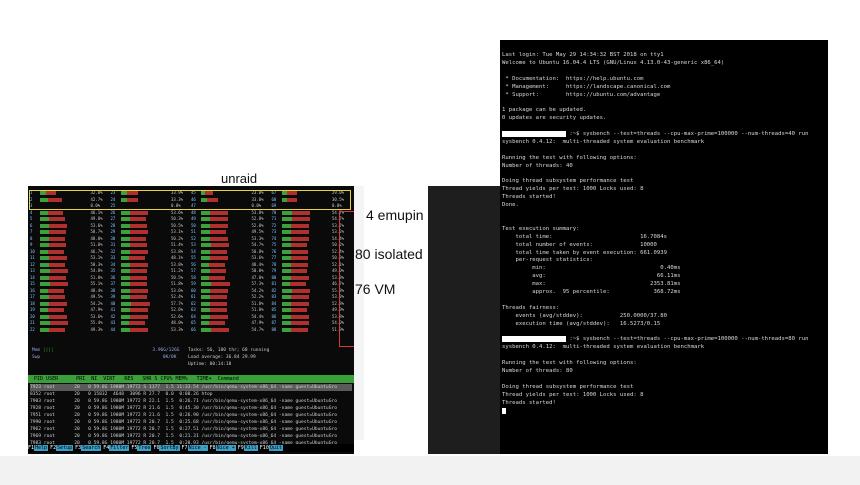 The image size is (860, 485). Describe the element at coordinates (88, 448) in the screenshot. I see `fkey-search: F3Search` at that location.